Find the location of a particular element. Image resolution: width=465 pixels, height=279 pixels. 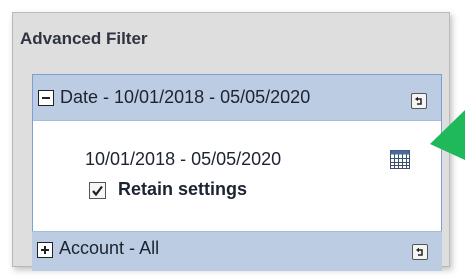

collapse-toggle-icon is located at coordinates (46, 98).